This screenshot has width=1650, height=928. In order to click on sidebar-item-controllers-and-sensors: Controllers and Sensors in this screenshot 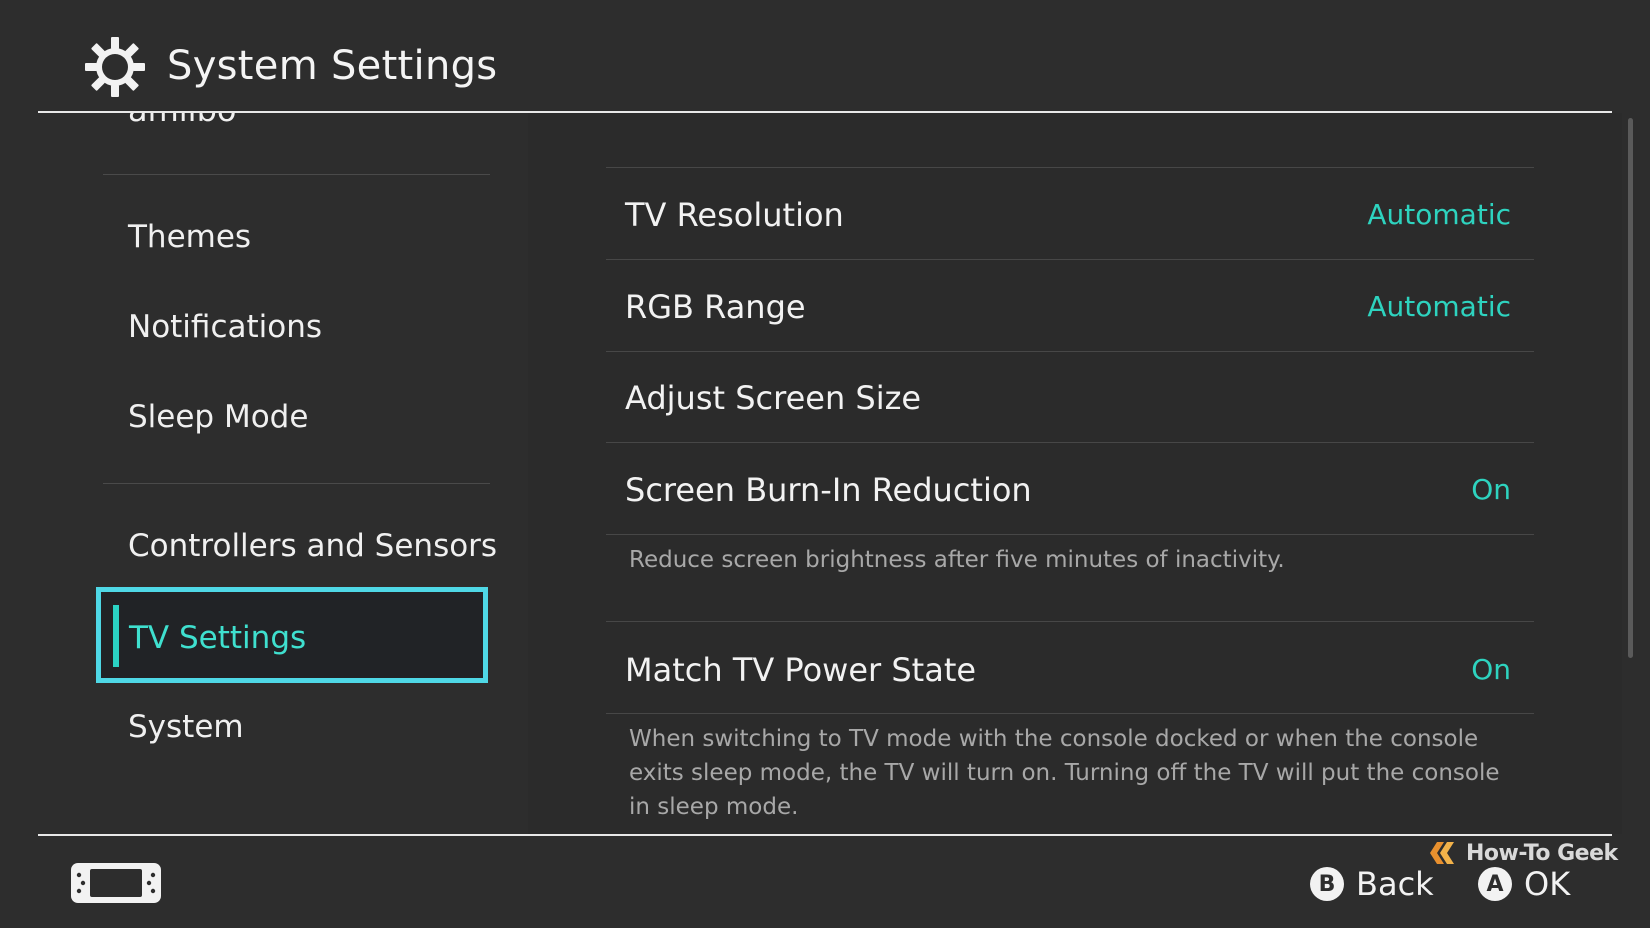, I will do `click(312, 546)`.